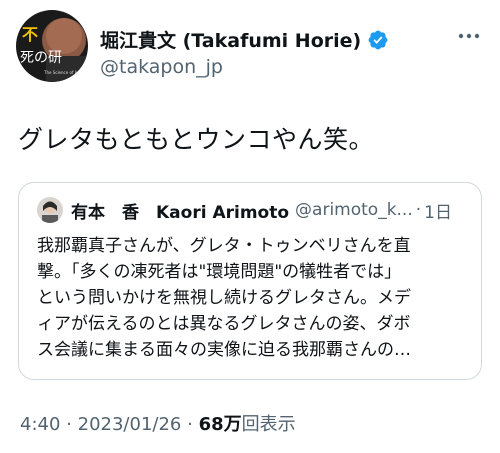 The width and height of the screenshot is (500, 453). I want to click on quoted-author-avatar, so click(50, 210).